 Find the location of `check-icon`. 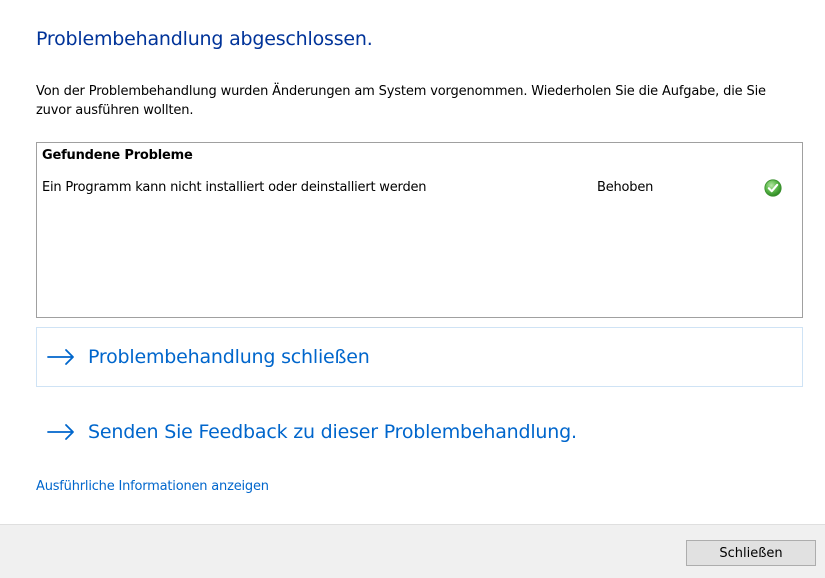

check-icon is located at coordinates (773, 188).